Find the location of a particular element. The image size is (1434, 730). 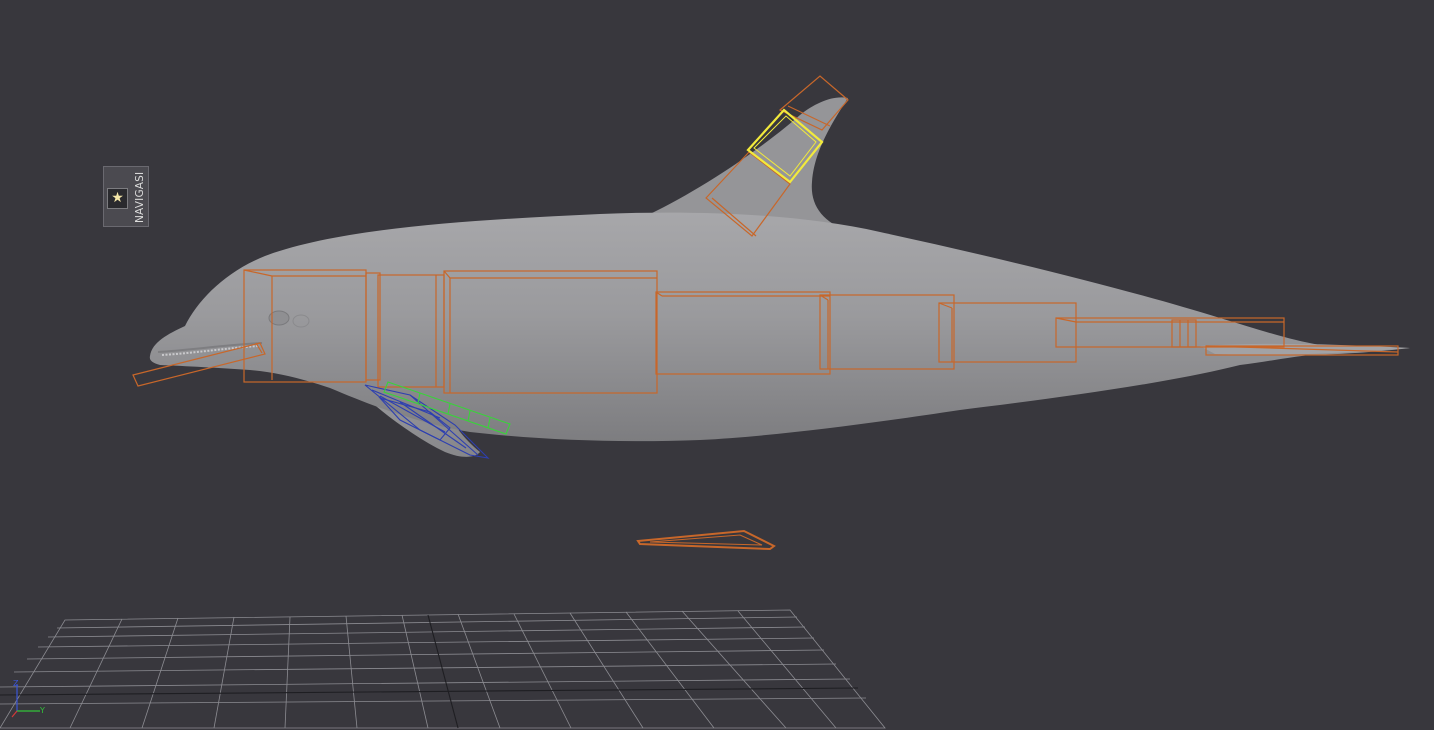

star-icon: ★ is located at coordinates (117, 198).